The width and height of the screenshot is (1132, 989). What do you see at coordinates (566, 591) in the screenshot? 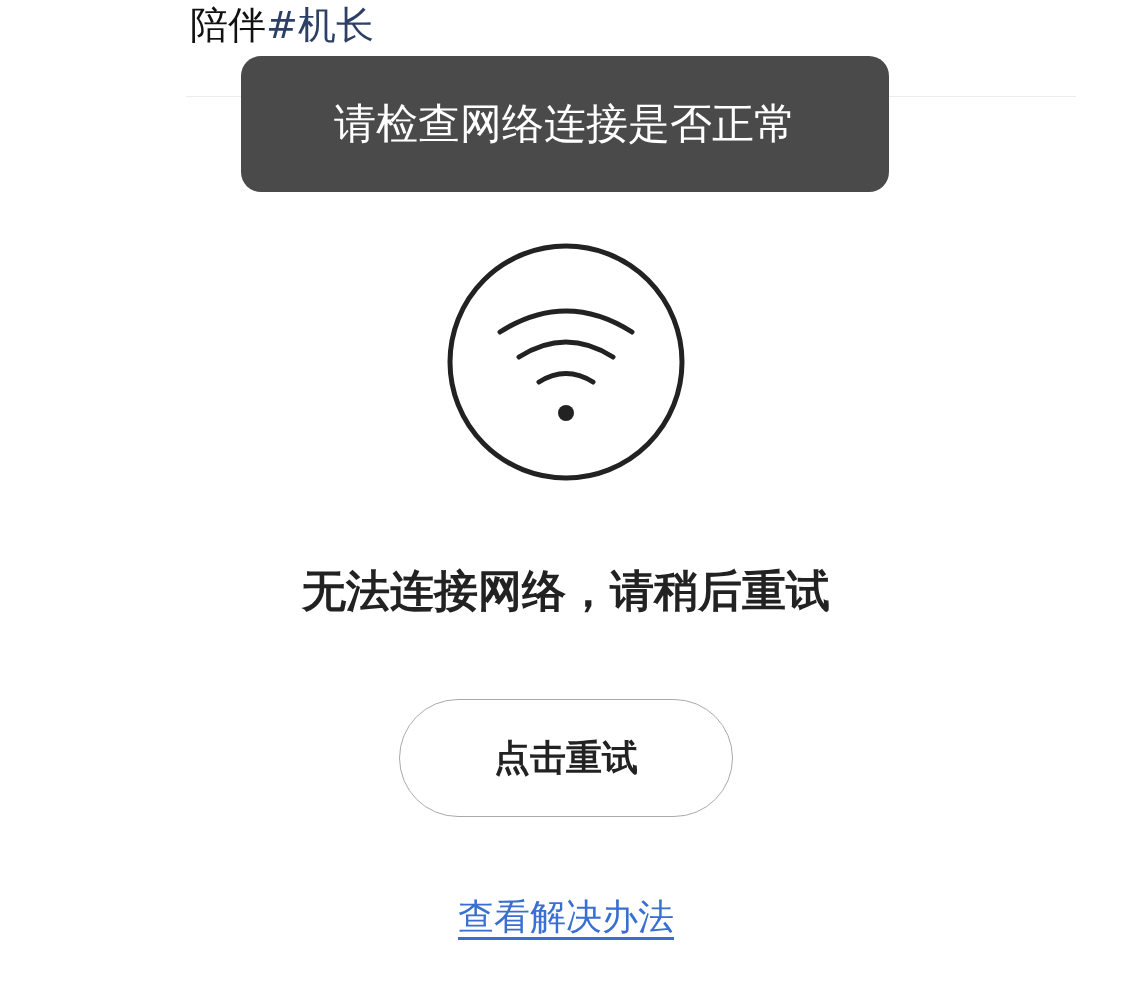
I see `error-heading: 无法连接网络，请稍后重试` at bounding box center [566, 591].